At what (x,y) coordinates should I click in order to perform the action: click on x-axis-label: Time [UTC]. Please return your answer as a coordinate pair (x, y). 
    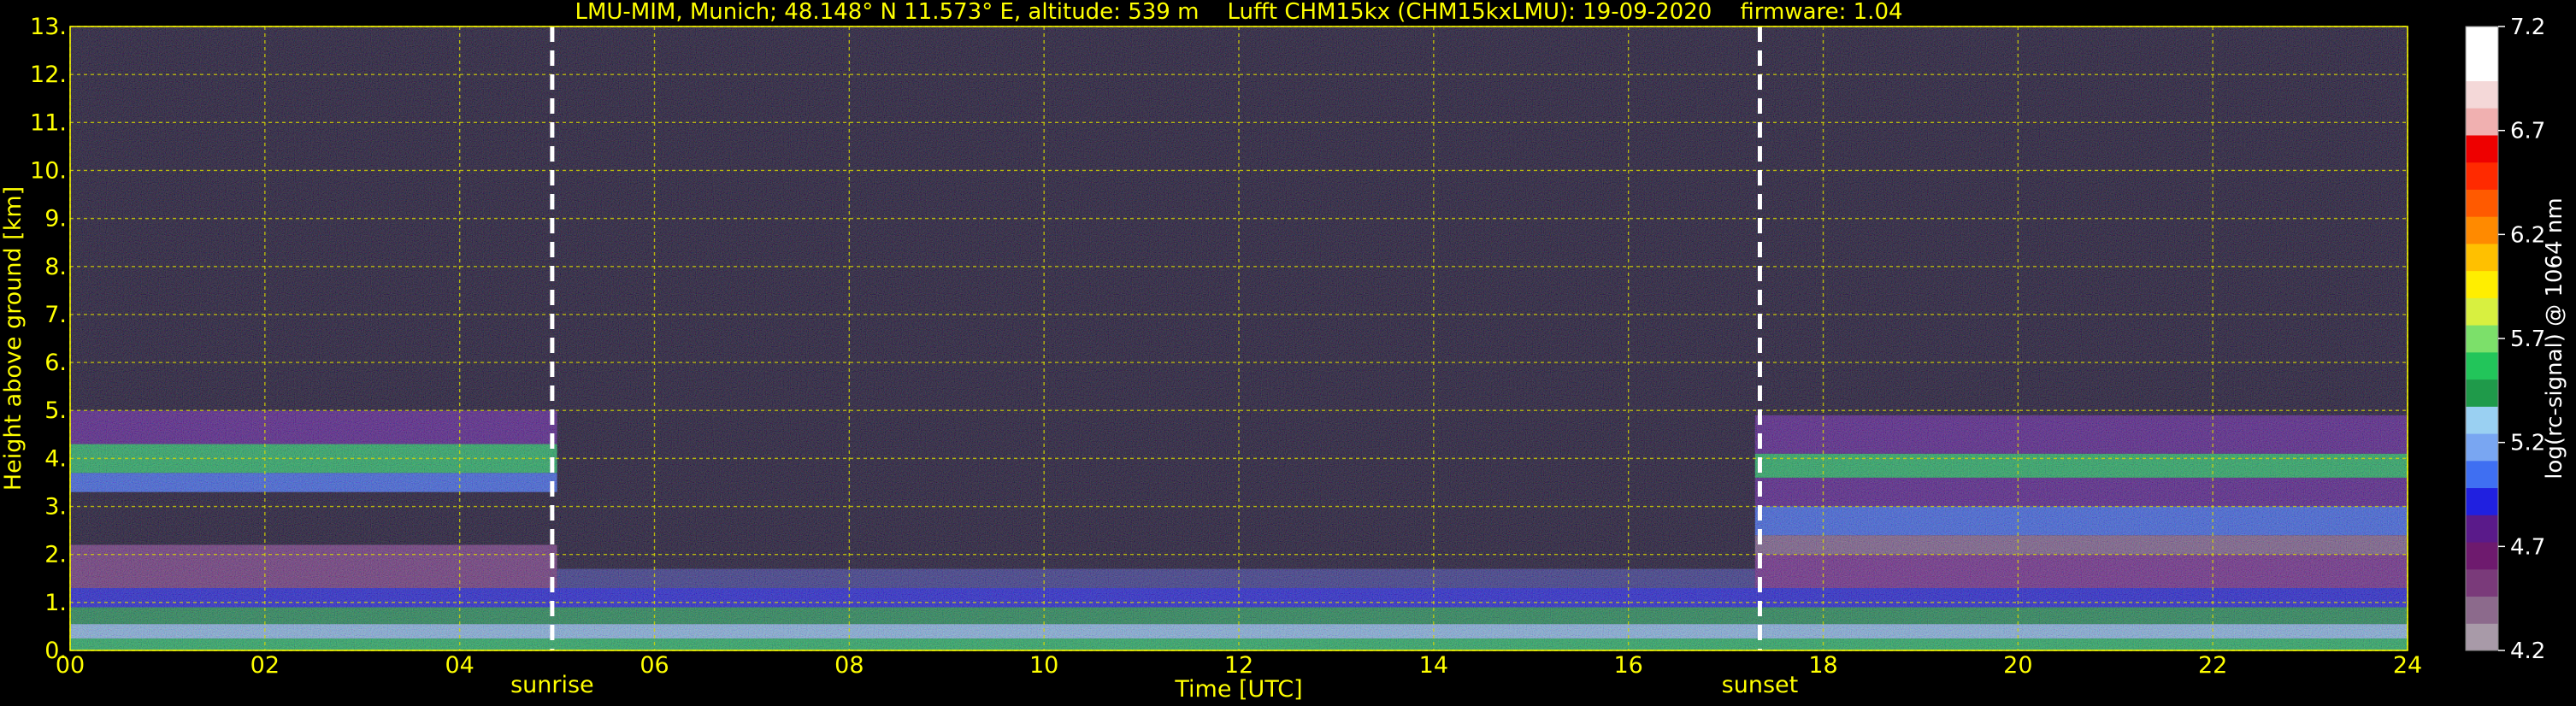
    Looking at the image, I should click on (1238, 689).